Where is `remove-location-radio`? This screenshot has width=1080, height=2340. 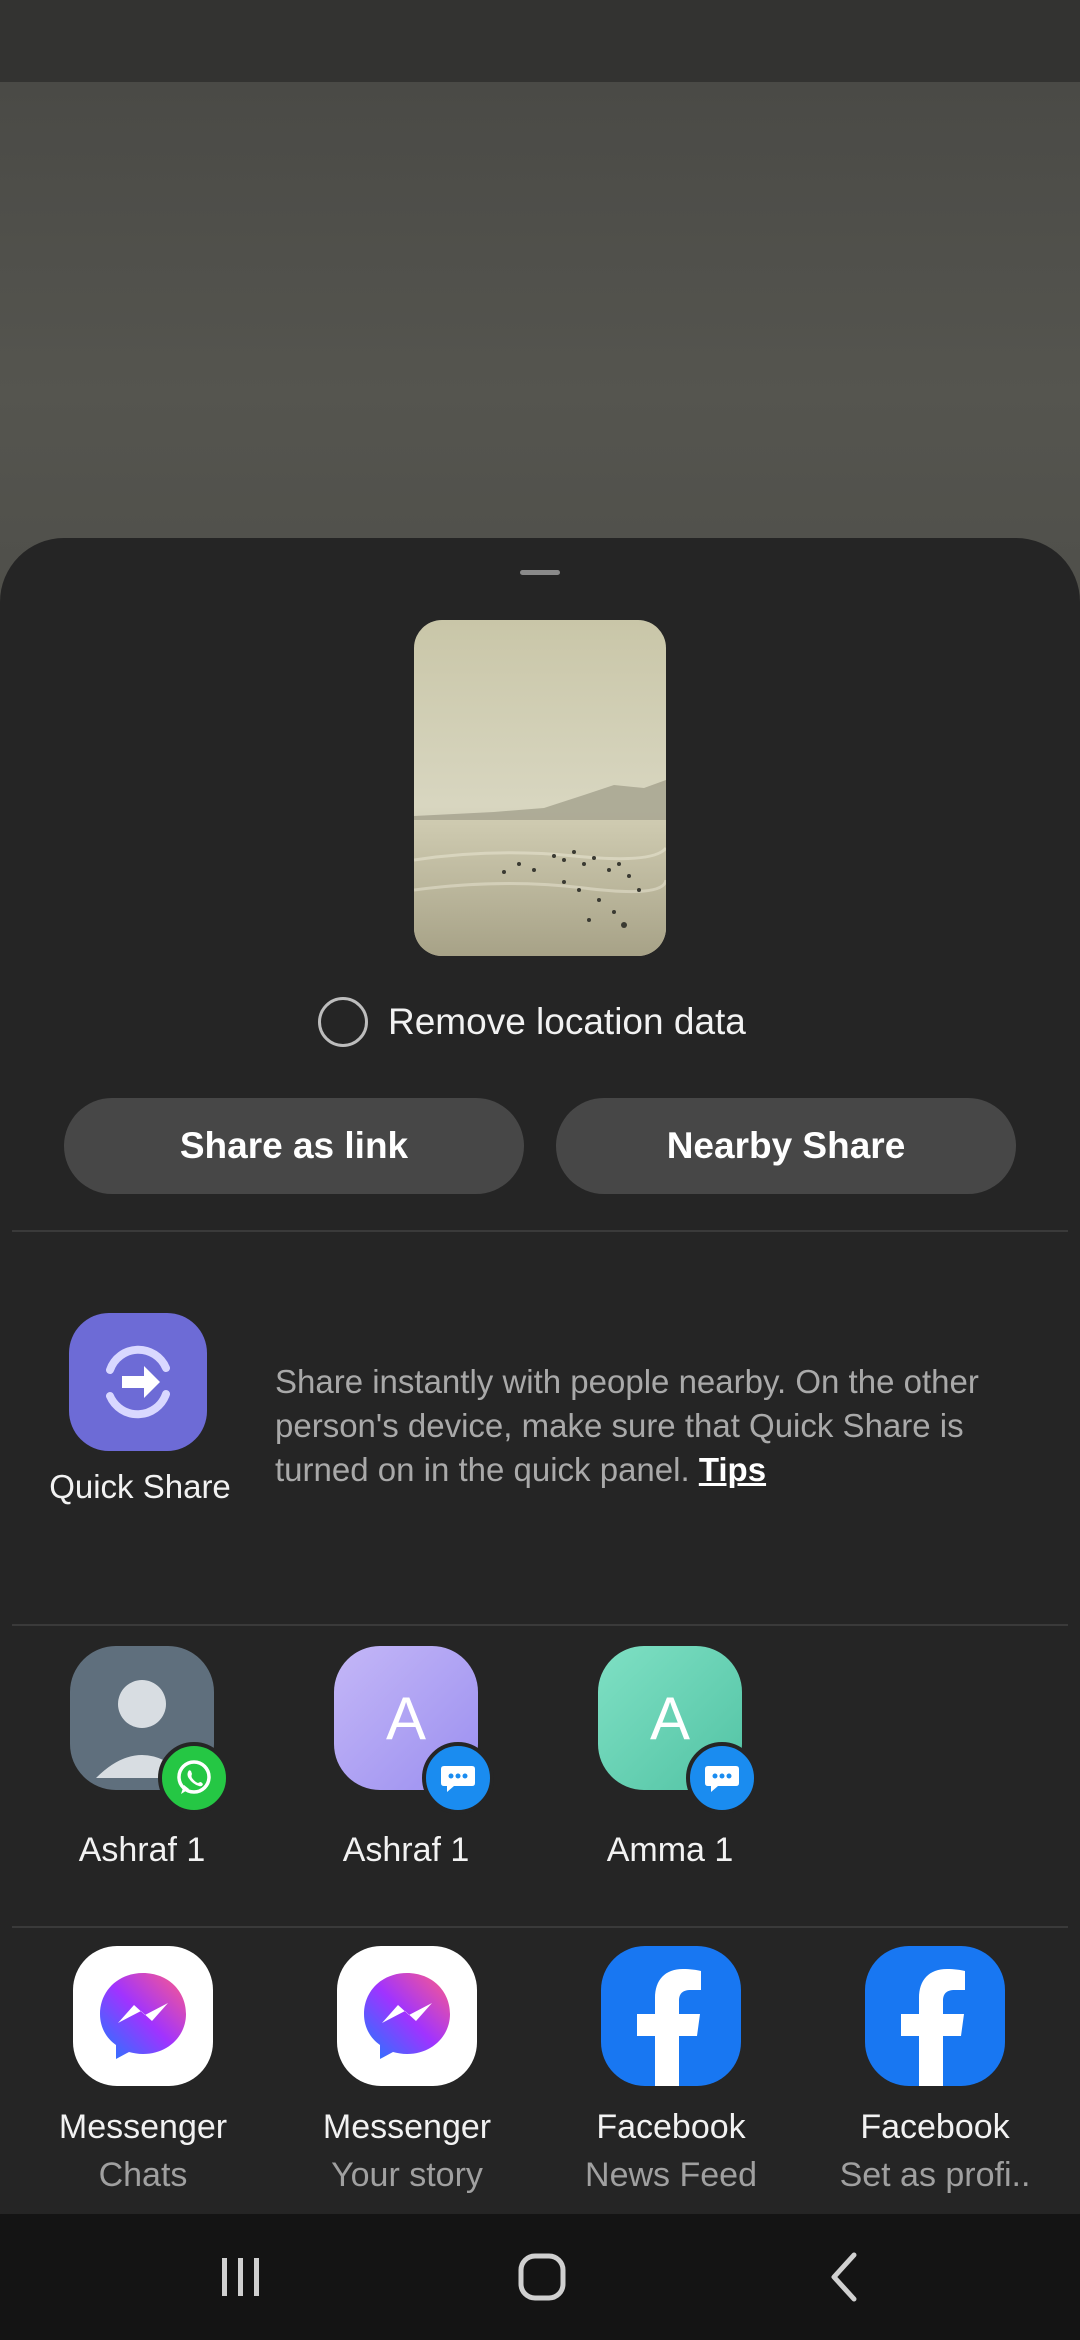
remove-location-radio is located at coordinates (343, 1022).